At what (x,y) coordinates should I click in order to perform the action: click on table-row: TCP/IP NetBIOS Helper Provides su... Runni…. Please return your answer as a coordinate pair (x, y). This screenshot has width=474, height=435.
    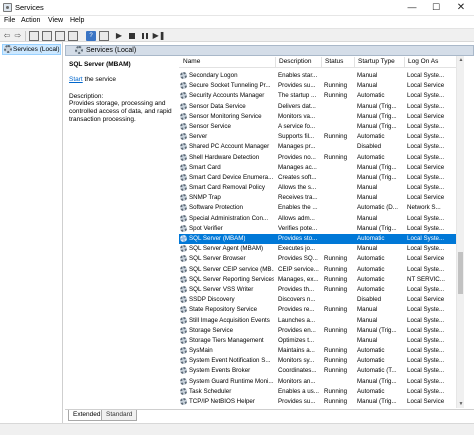
    Looking at the image, I should click on (321, 402).